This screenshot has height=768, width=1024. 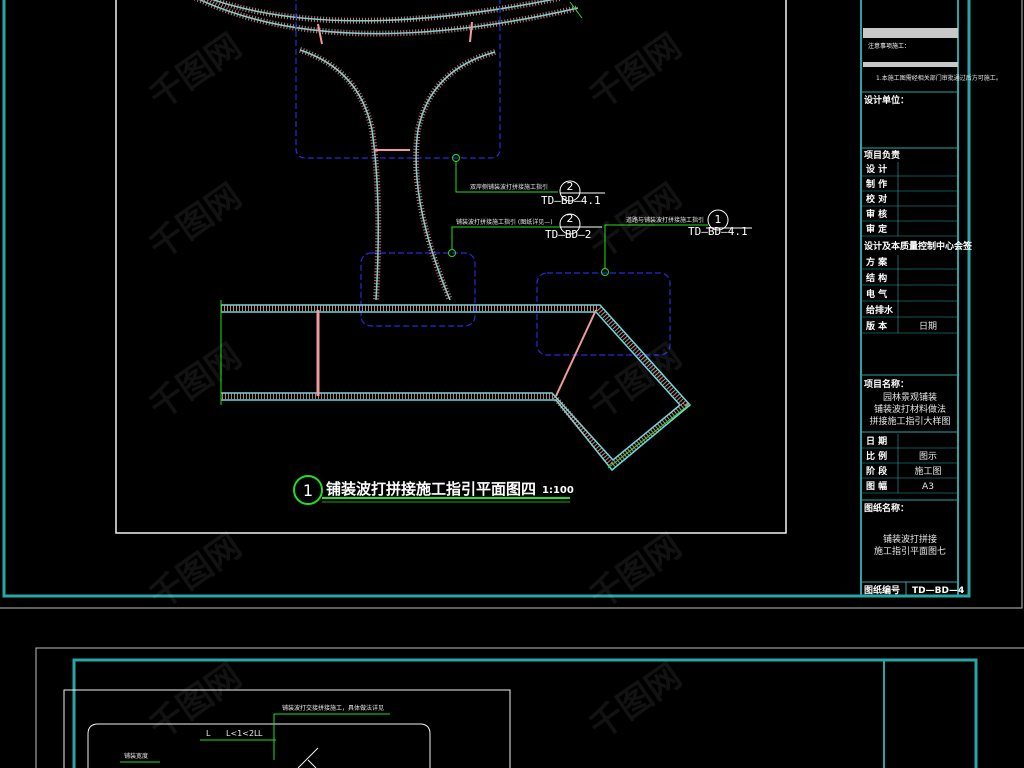 I want to click on callout-2-number: 2, so click(x=570, y=218).